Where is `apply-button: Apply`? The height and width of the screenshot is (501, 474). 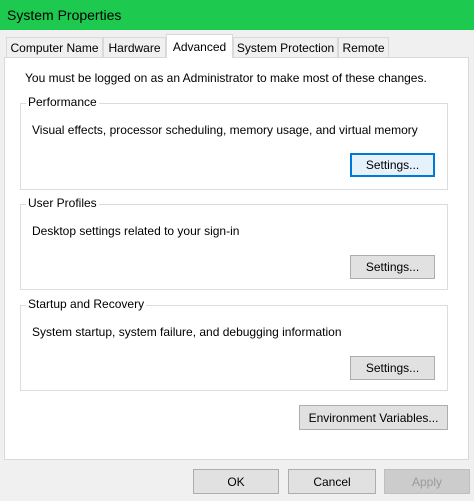 apply-button: Apply is located at coordinates (427, 481).